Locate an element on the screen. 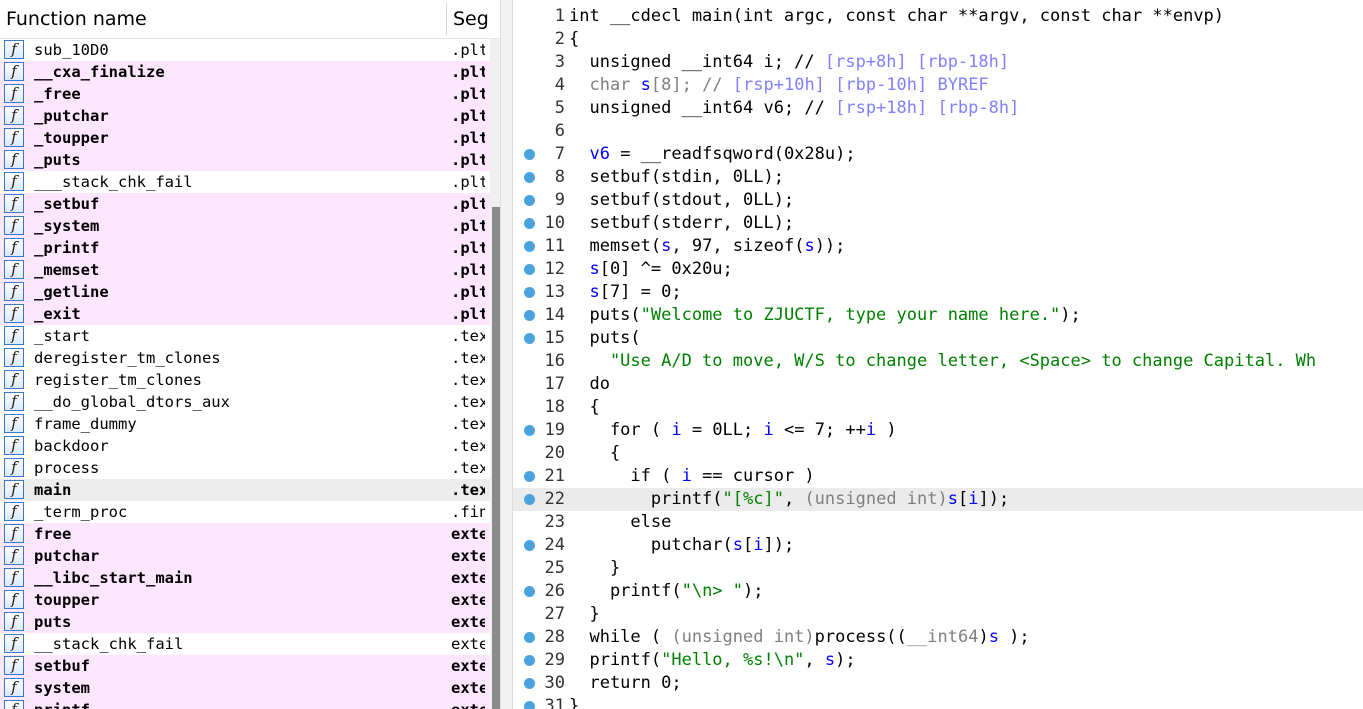 Image resolution: width=1363 pixels, height=709 pixels. code-line: 13 s[7] = 0; is located at coordinates (938, 292).